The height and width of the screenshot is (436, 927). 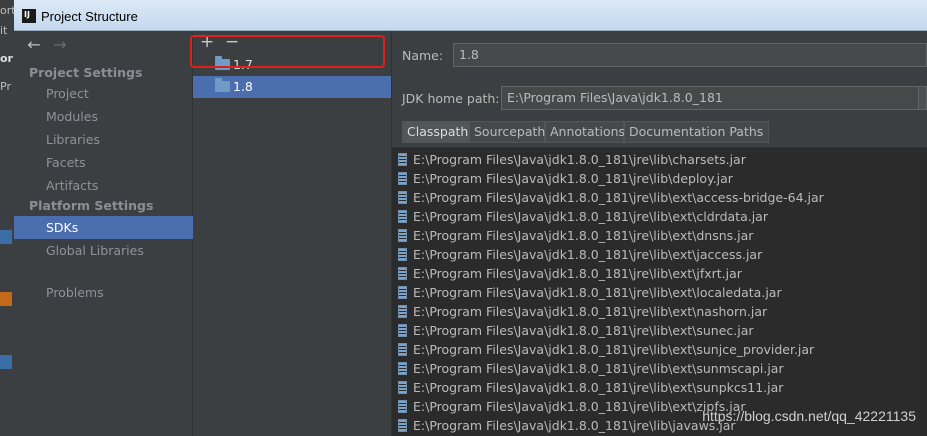 What do you see at coordinates (60, 45) in the screenshot?
I see `forward-arrow-icon: →` at bounding box center [60, 45].